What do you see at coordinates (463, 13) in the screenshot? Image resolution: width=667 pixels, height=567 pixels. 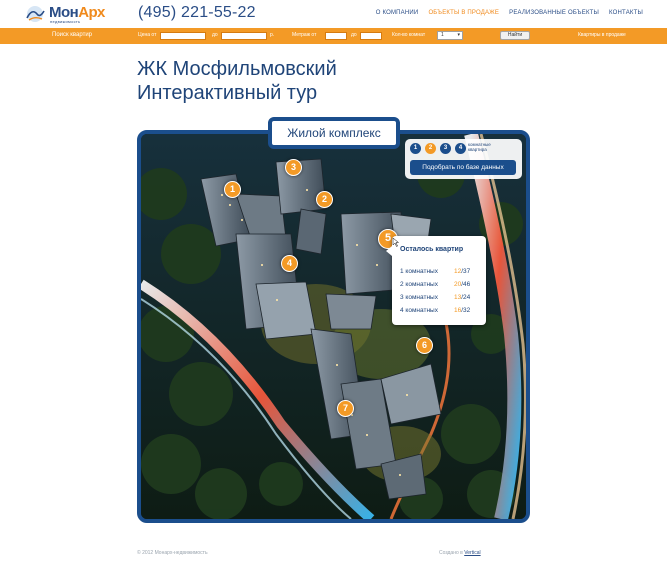 I see `nav-item-objects-for-sale: Объекты в продаже` at bounding box center [463, 13].